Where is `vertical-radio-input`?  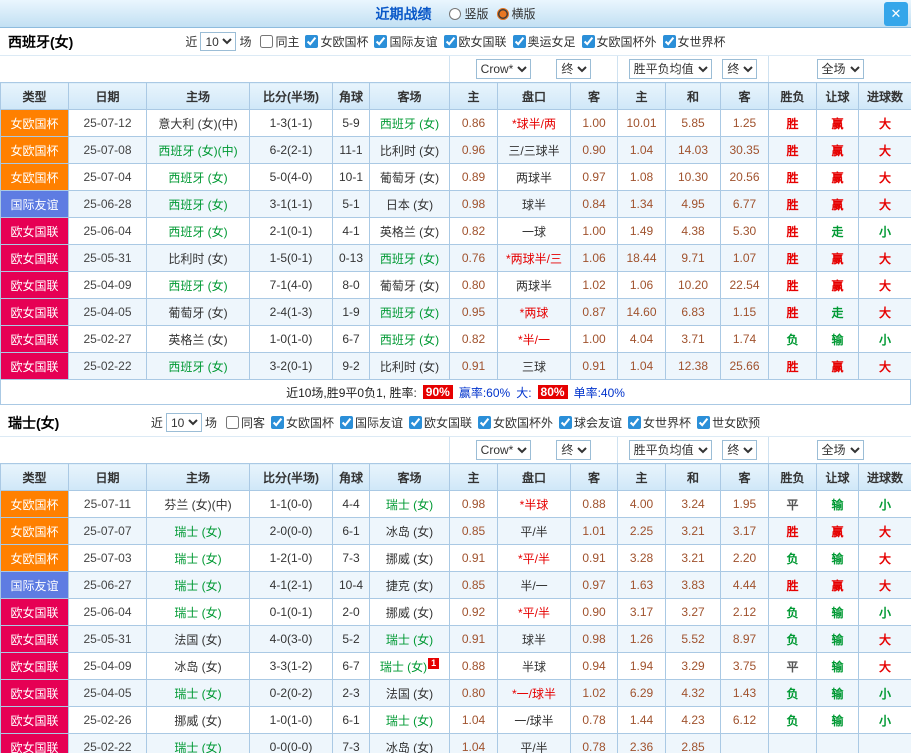 vertical-radio-input is located at coordinates (455, 13).